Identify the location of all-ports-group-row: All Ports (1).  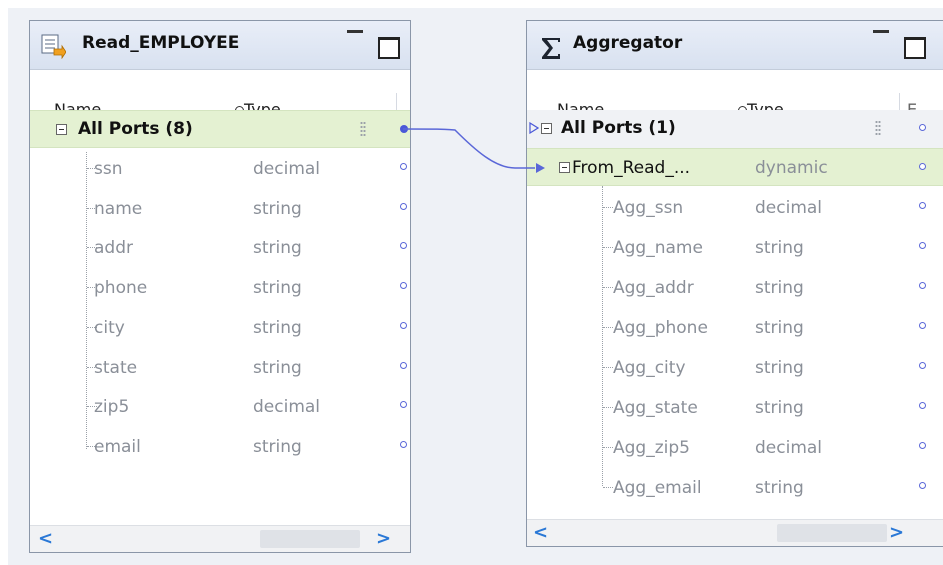
(735, 129).